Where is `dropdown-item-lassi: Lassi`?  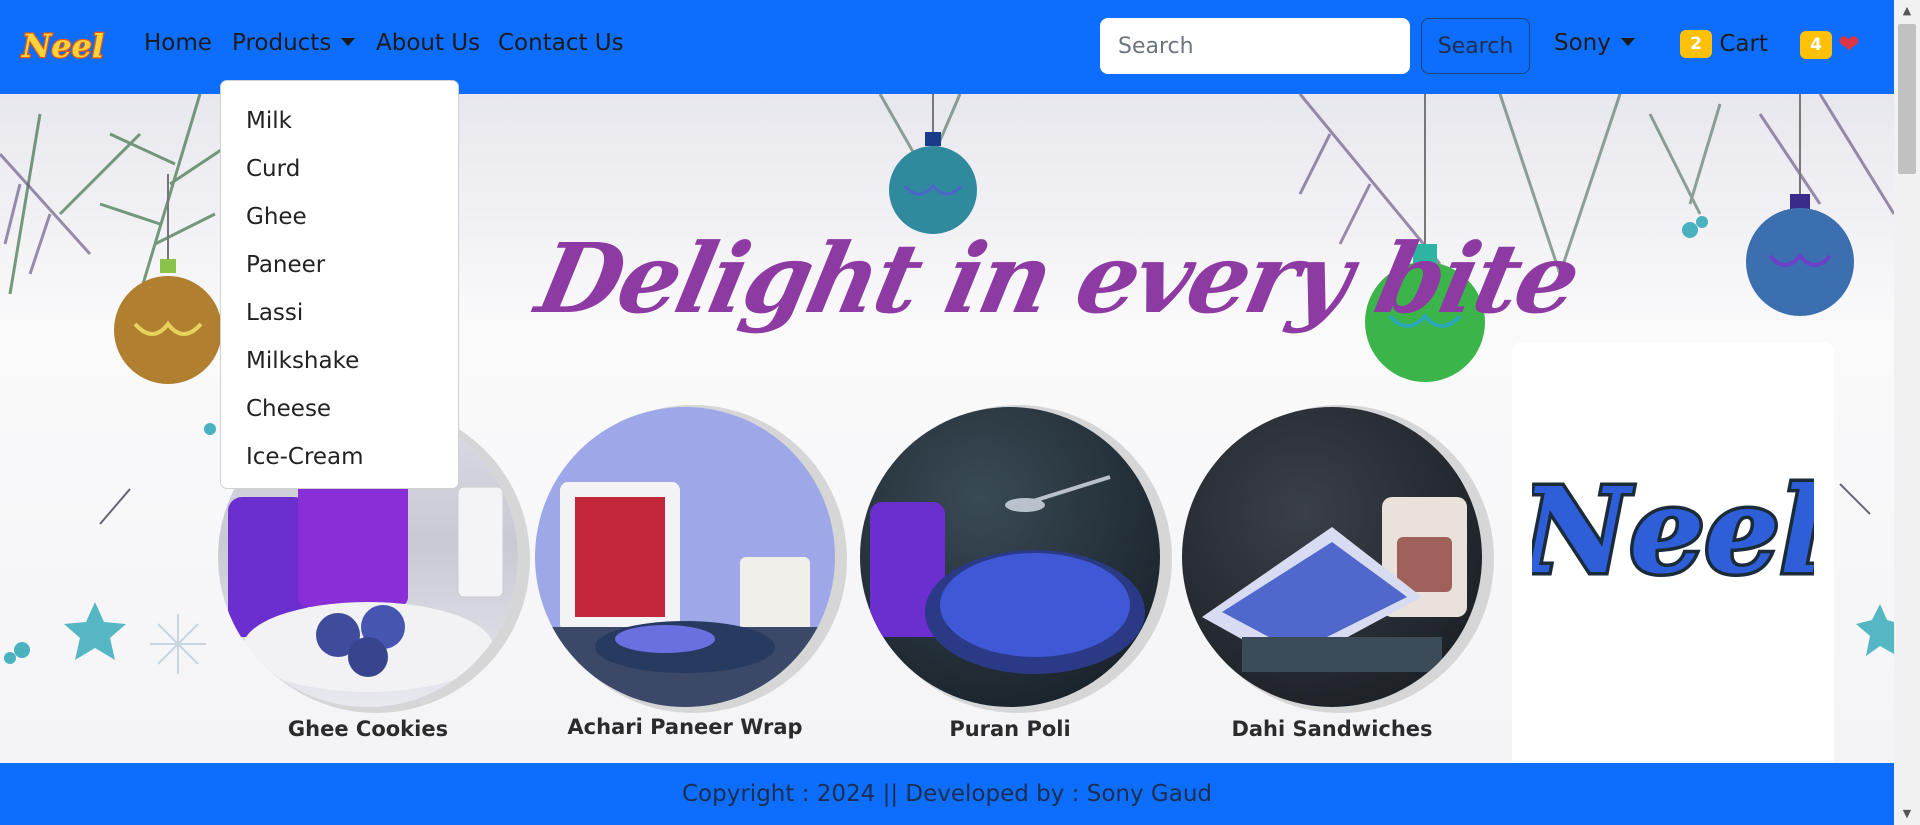 dropdown-item-lassi: Lassi is located at coordinates (339, 313).